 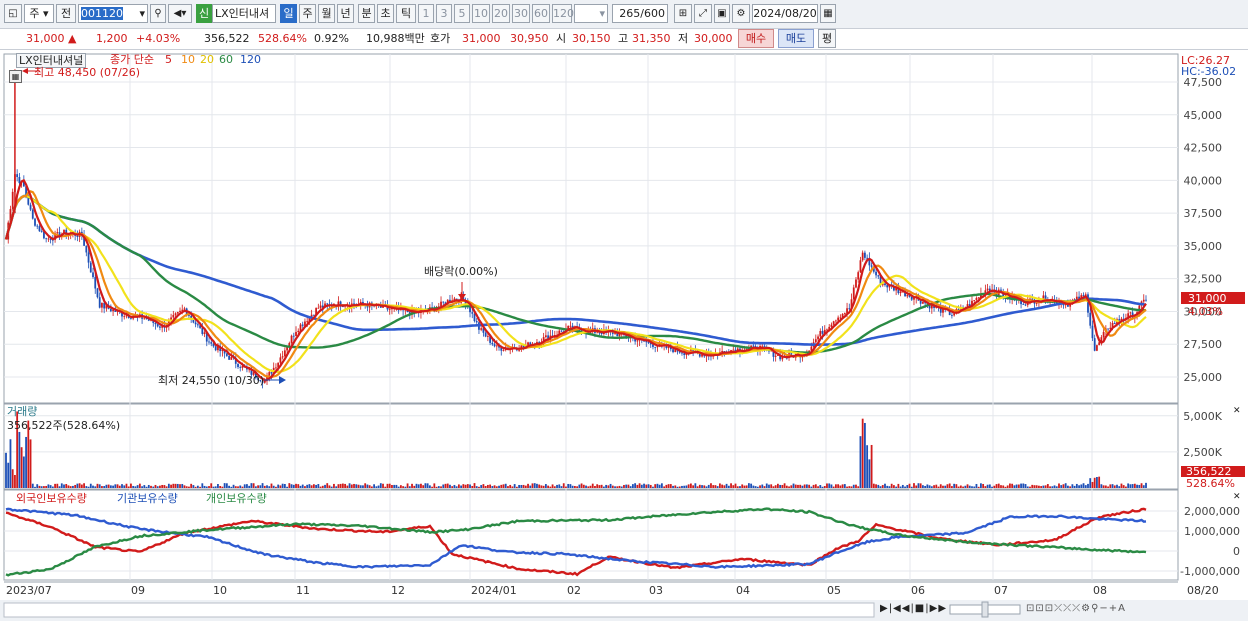 What do you see at coordinates (913, 608) in the screenshot?
I see `scroll-controls: ▶|◀◀|■|▶▶` at bounding box center [913, 608].